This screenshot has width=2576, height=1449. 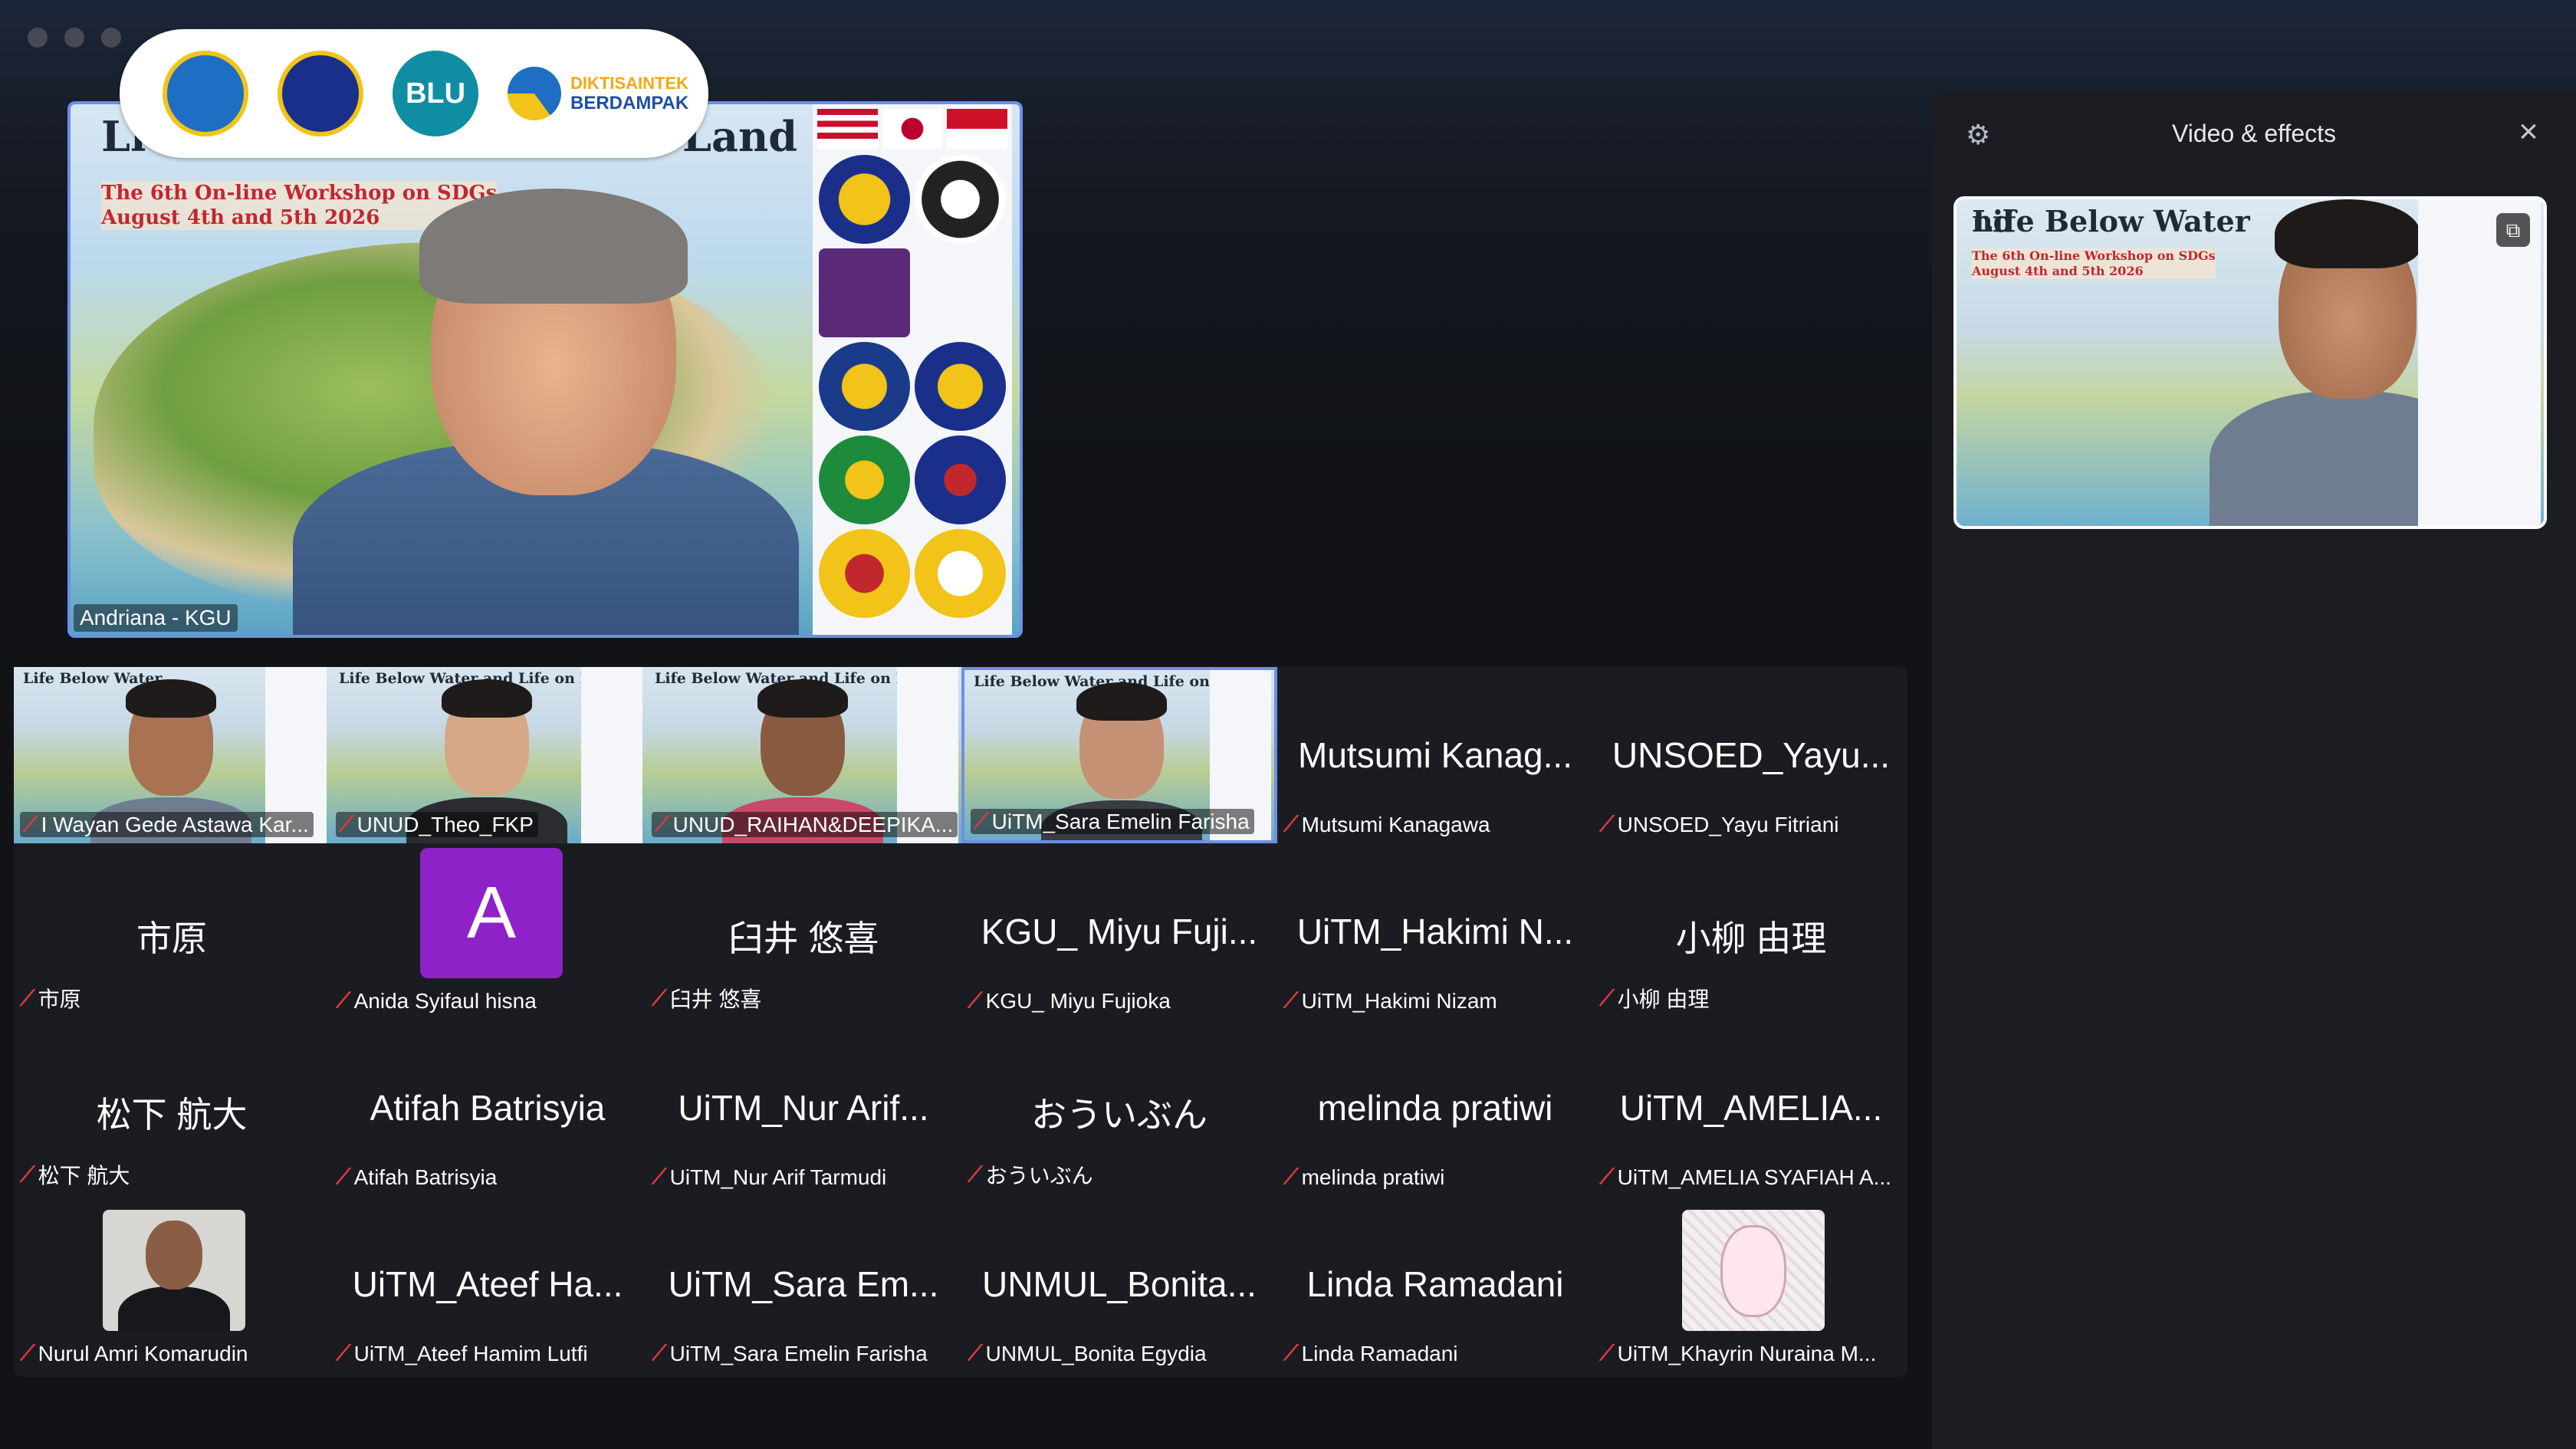 I want to click on participant-name: おういぶん, so click(x=1039, y=1176).